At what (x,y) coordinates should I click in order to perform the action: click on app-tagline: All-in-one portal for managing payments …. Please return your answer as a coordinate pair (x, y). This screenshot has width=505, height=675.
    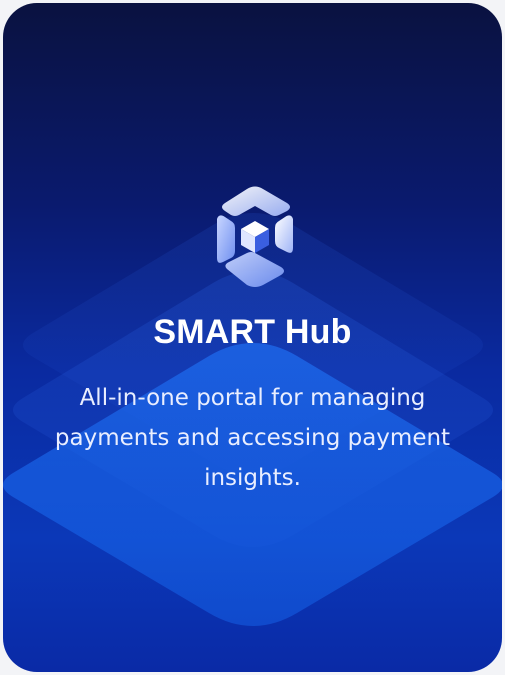
    Looking at the image, I should click on (252, 438).